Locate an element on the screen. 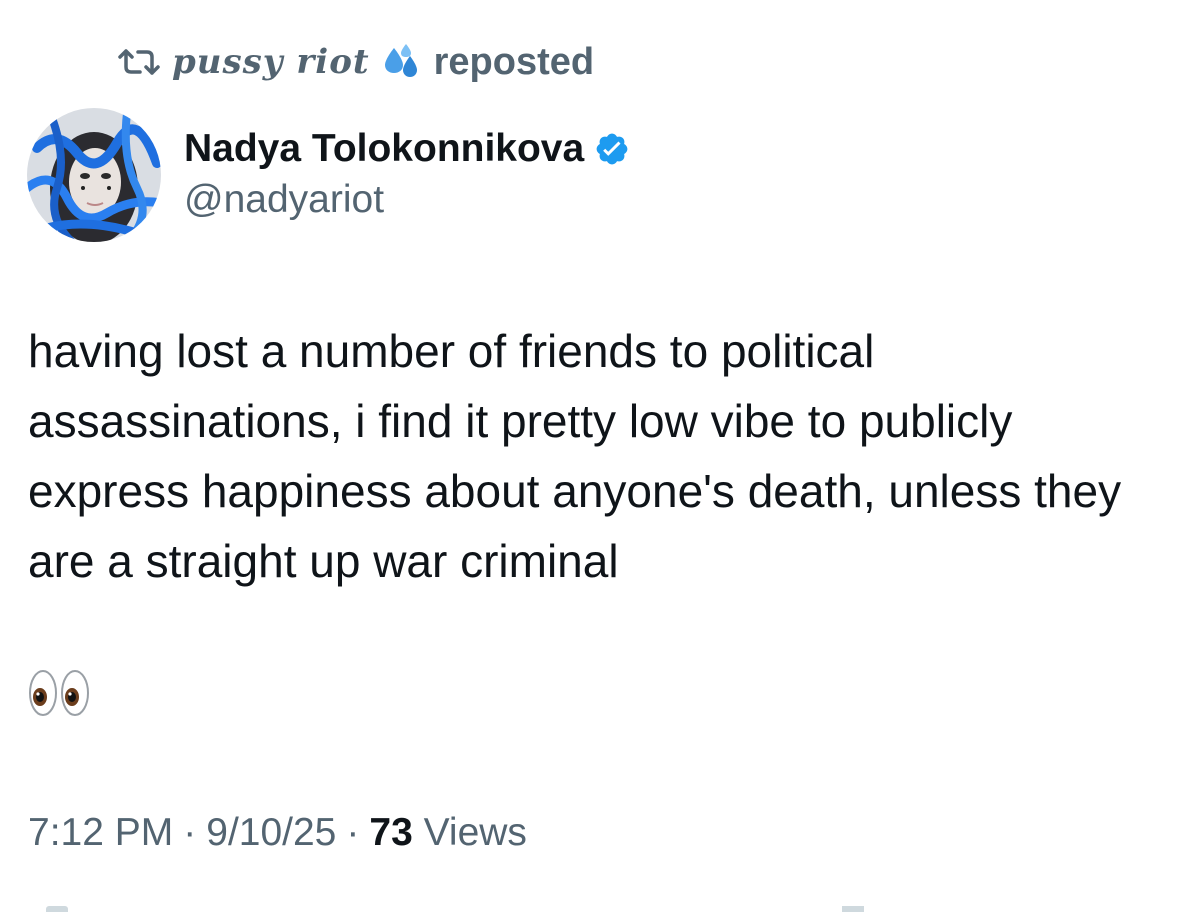 The height and width of the screenshot is (912, 1179). reposter-name-link: pussy riot is located at coordinates (271, 62).